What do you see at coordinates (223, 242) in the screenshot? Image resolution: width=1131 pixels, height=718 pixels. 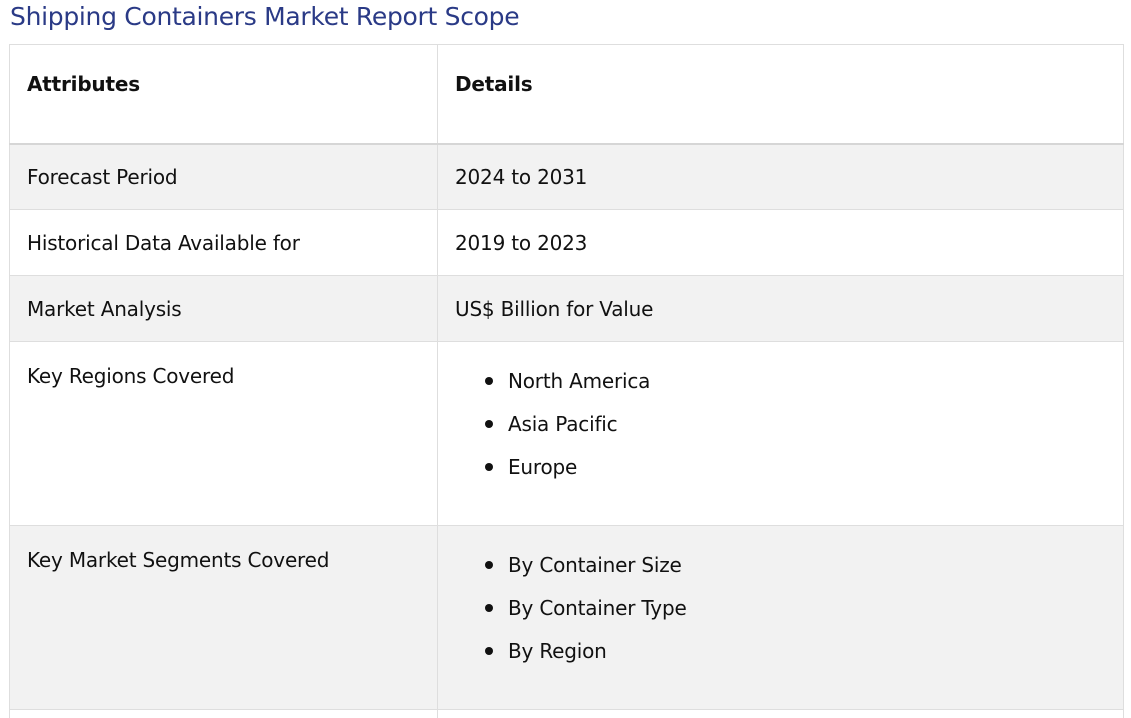 I see `attribute-cell: Historical Data Available for` at bounding box center [223, 242].